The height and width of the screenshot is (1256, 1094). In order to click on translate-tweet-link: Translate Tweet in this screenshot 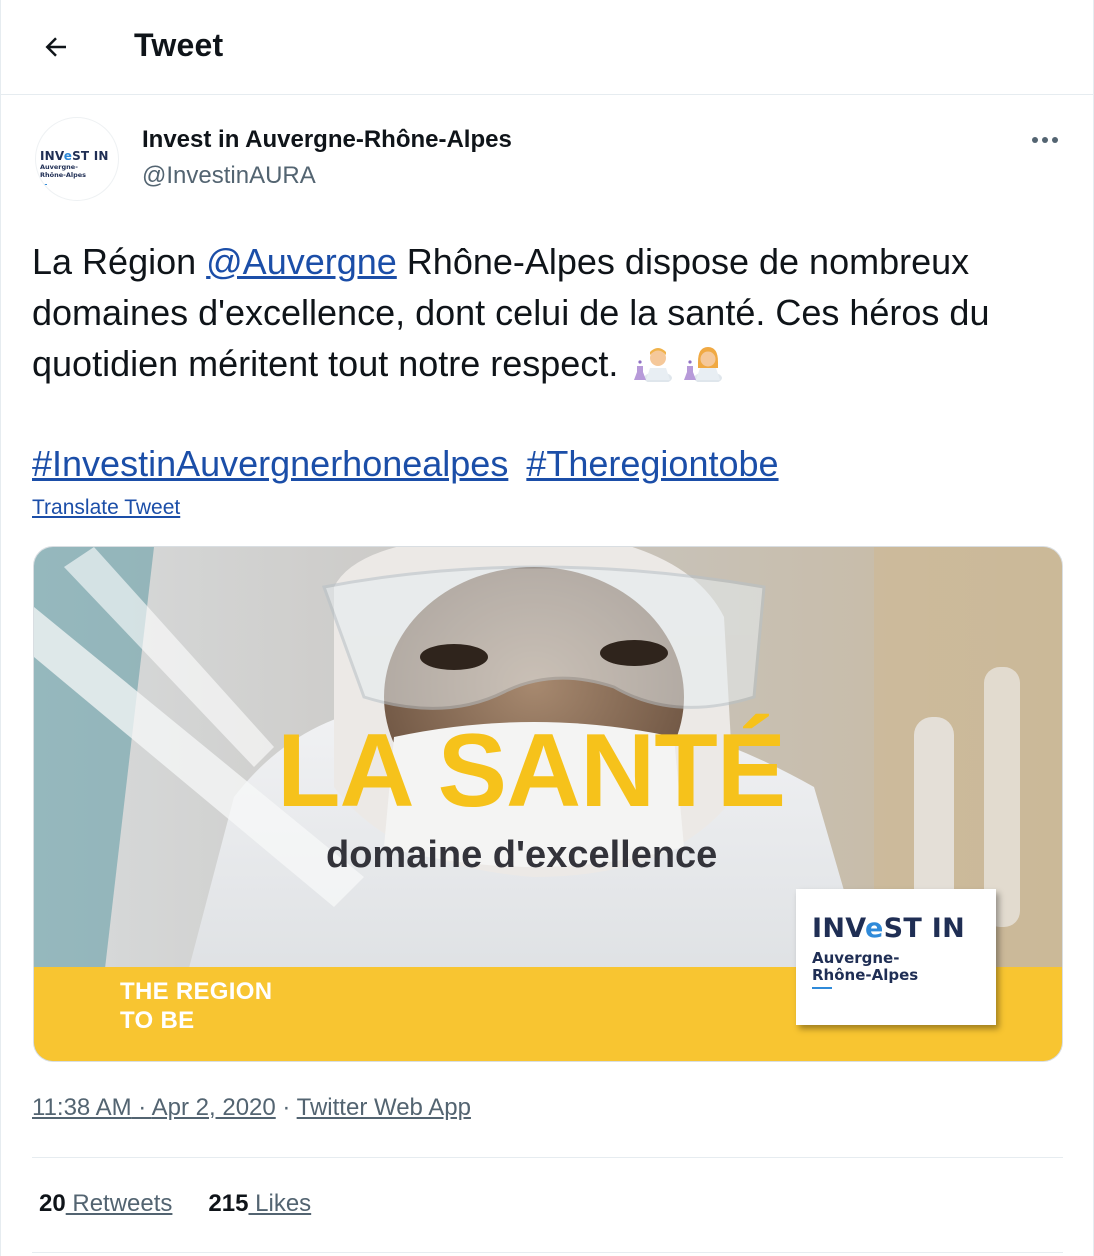, I will do `click(106, 508)`.